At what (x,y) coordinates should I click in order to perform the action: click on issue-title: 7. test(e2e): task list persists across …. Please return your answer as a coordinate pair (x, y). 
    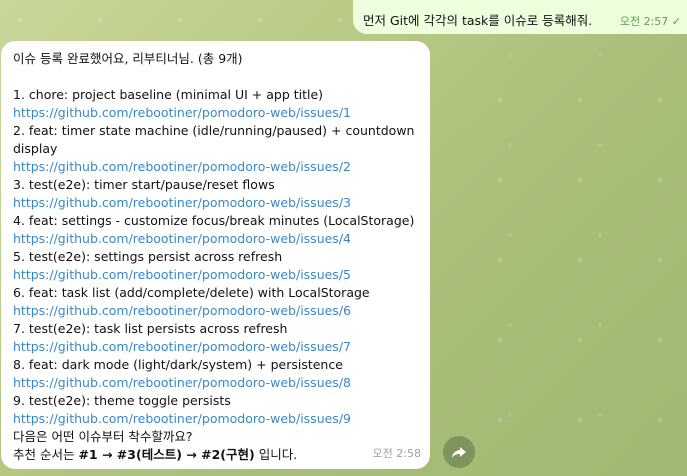
    Looking at the image, I should click on (150, 328).